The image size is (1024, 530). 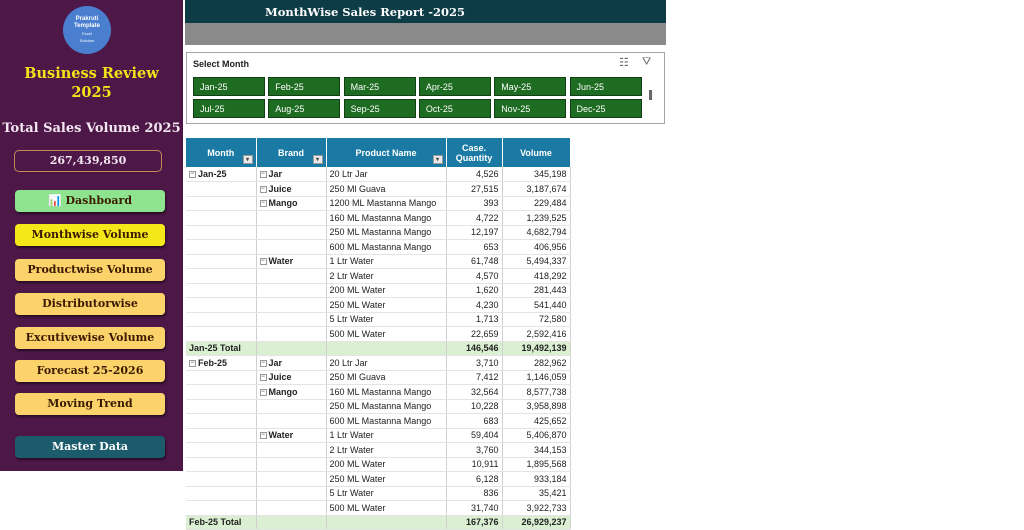 I want to click on nav-button-label: Moving Trend, so click(x=90, y=403).